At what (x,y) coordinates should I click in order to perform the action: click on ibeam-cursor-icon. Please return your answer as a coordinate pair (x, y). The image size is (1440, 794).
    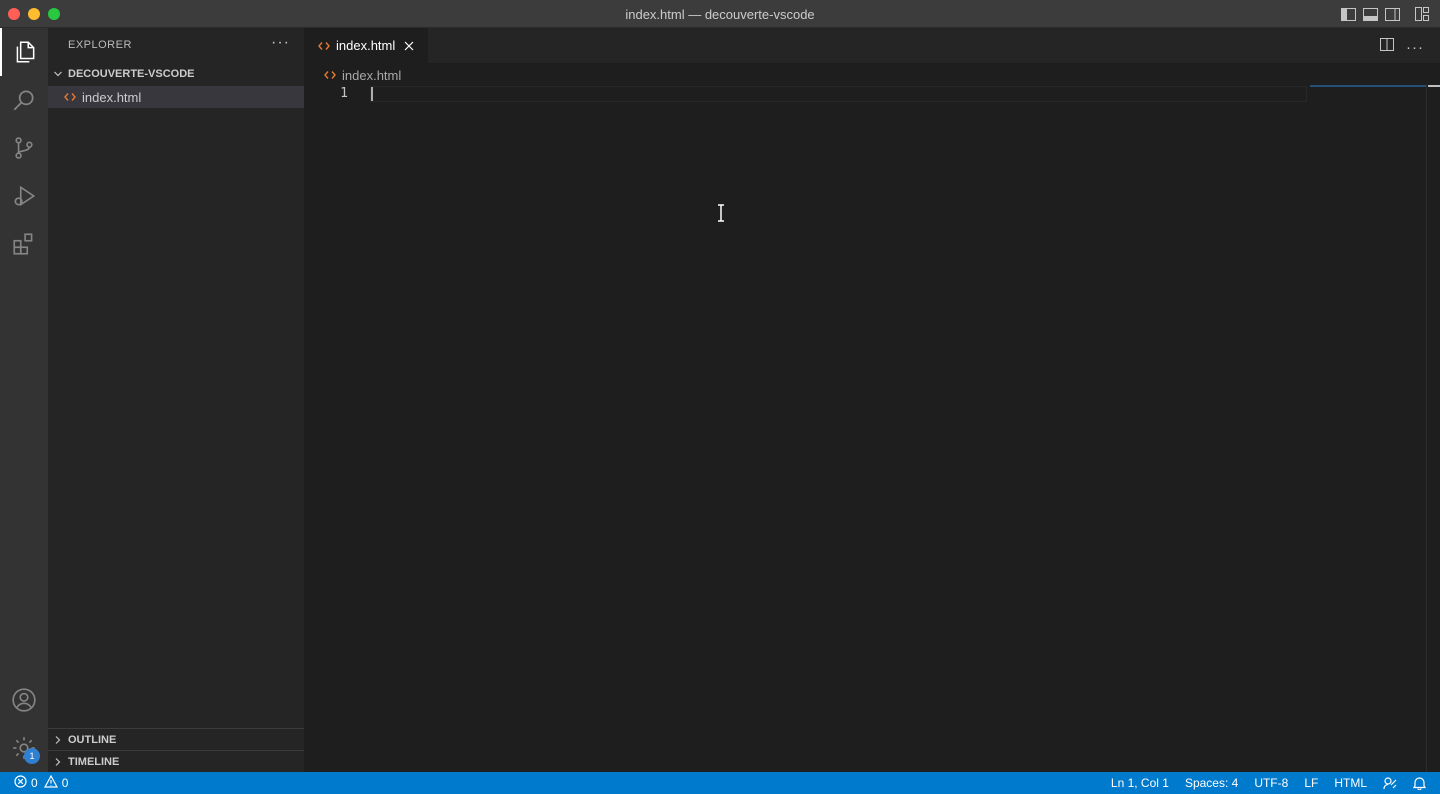
    Looking at the image, I should click on (721, 215).